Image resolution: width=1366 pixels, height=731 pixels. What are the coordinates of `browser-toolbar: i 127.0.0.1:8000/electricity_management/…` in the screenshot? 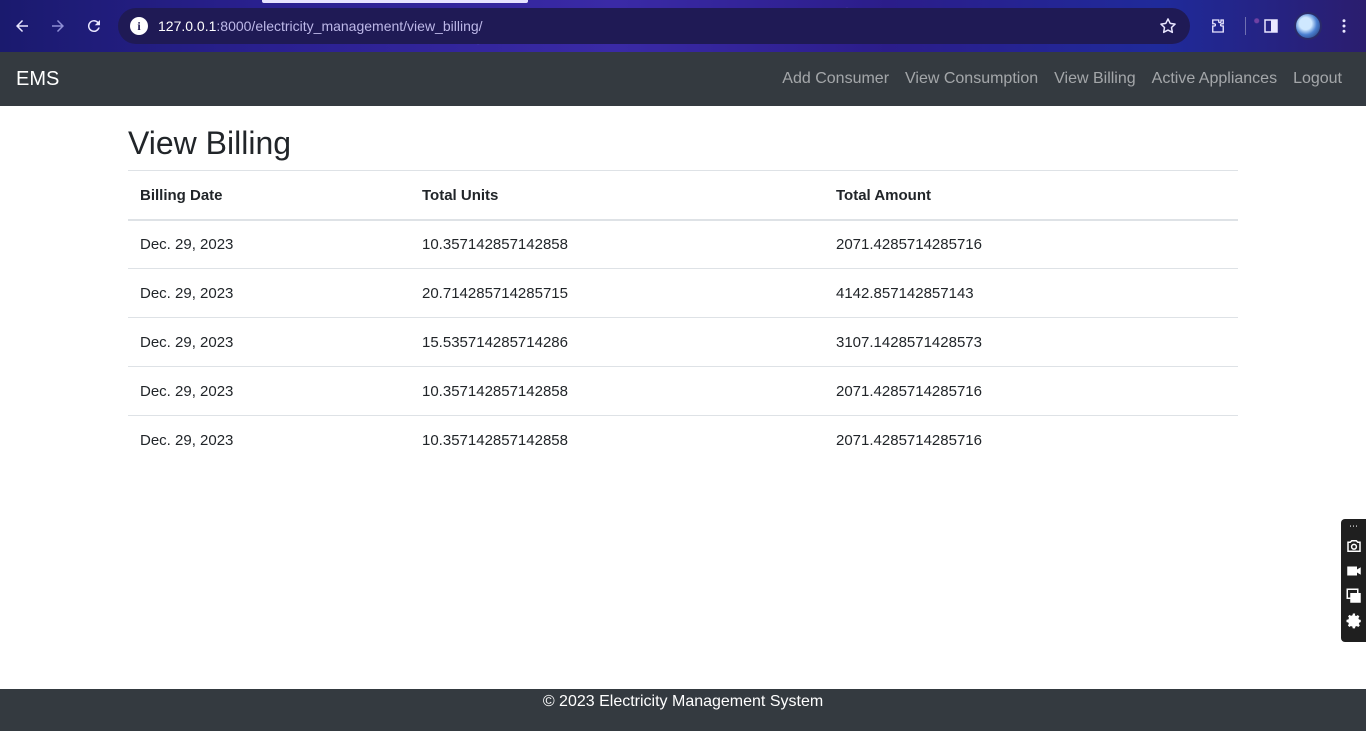 It's located at (683, 26).